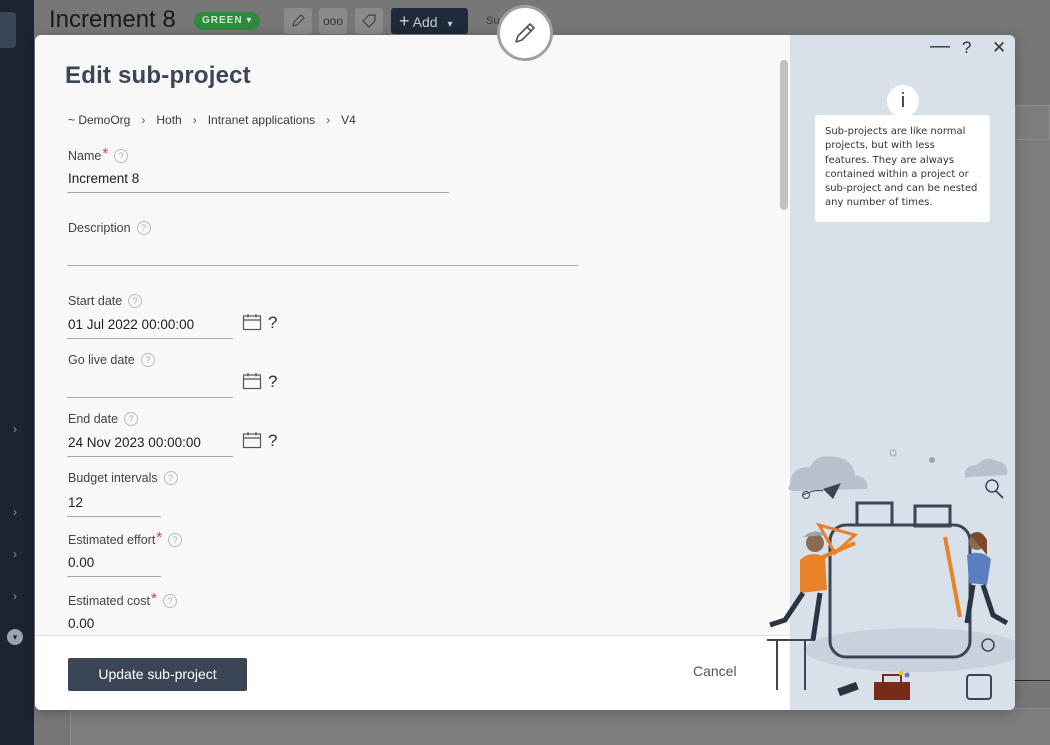  Describe the element at coordinates (272, 441) in the screenshot. I see `end-date-help-button: ?` at that location.